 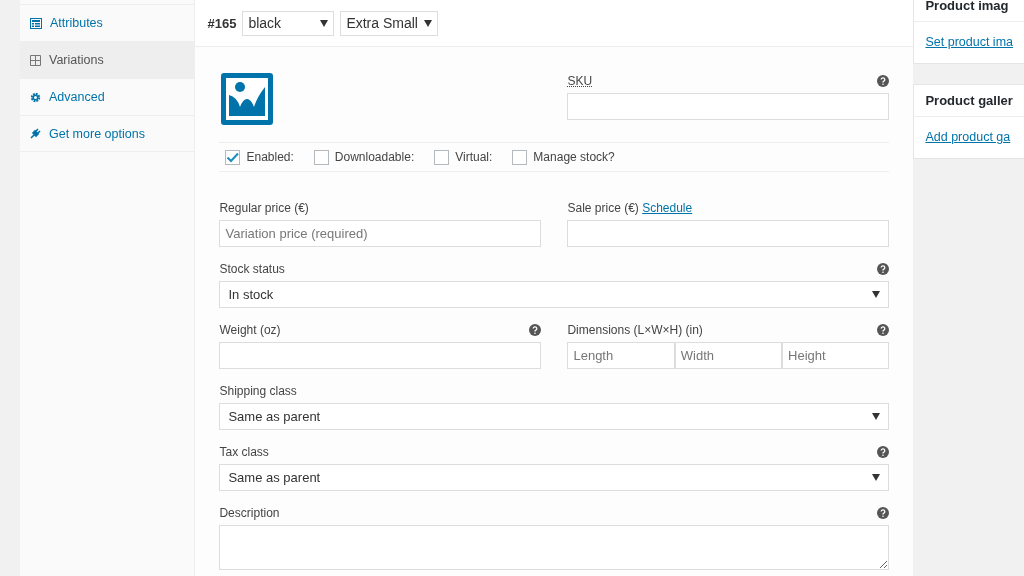 What do you see at coordinates (35, 133) in the screenshot?
I see `plug-icon` at bounding box center [35, 133].